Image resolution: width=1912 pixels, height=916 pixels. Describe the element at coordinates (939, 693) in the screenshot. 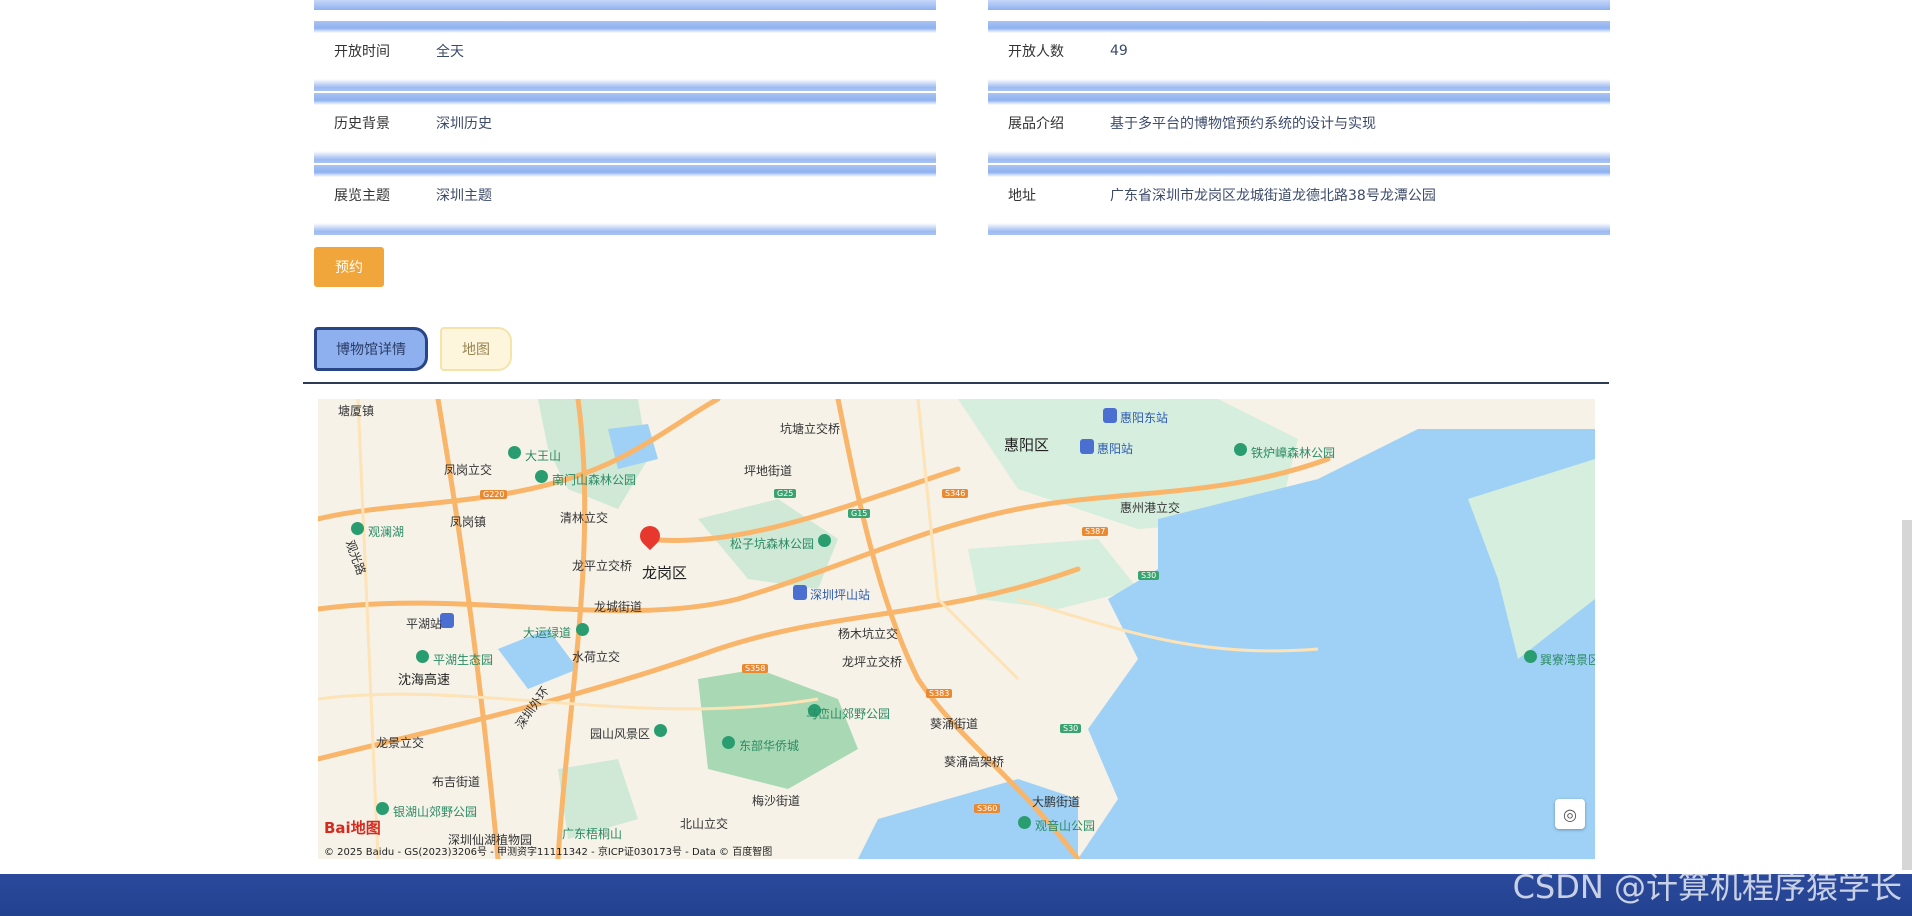

I see `road-badge: S383` at that location.